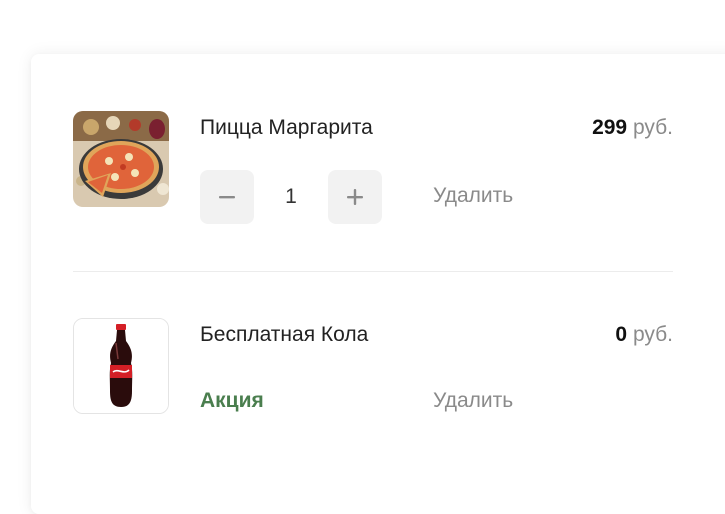  I want to click on decrease-button, so click(227, 197).